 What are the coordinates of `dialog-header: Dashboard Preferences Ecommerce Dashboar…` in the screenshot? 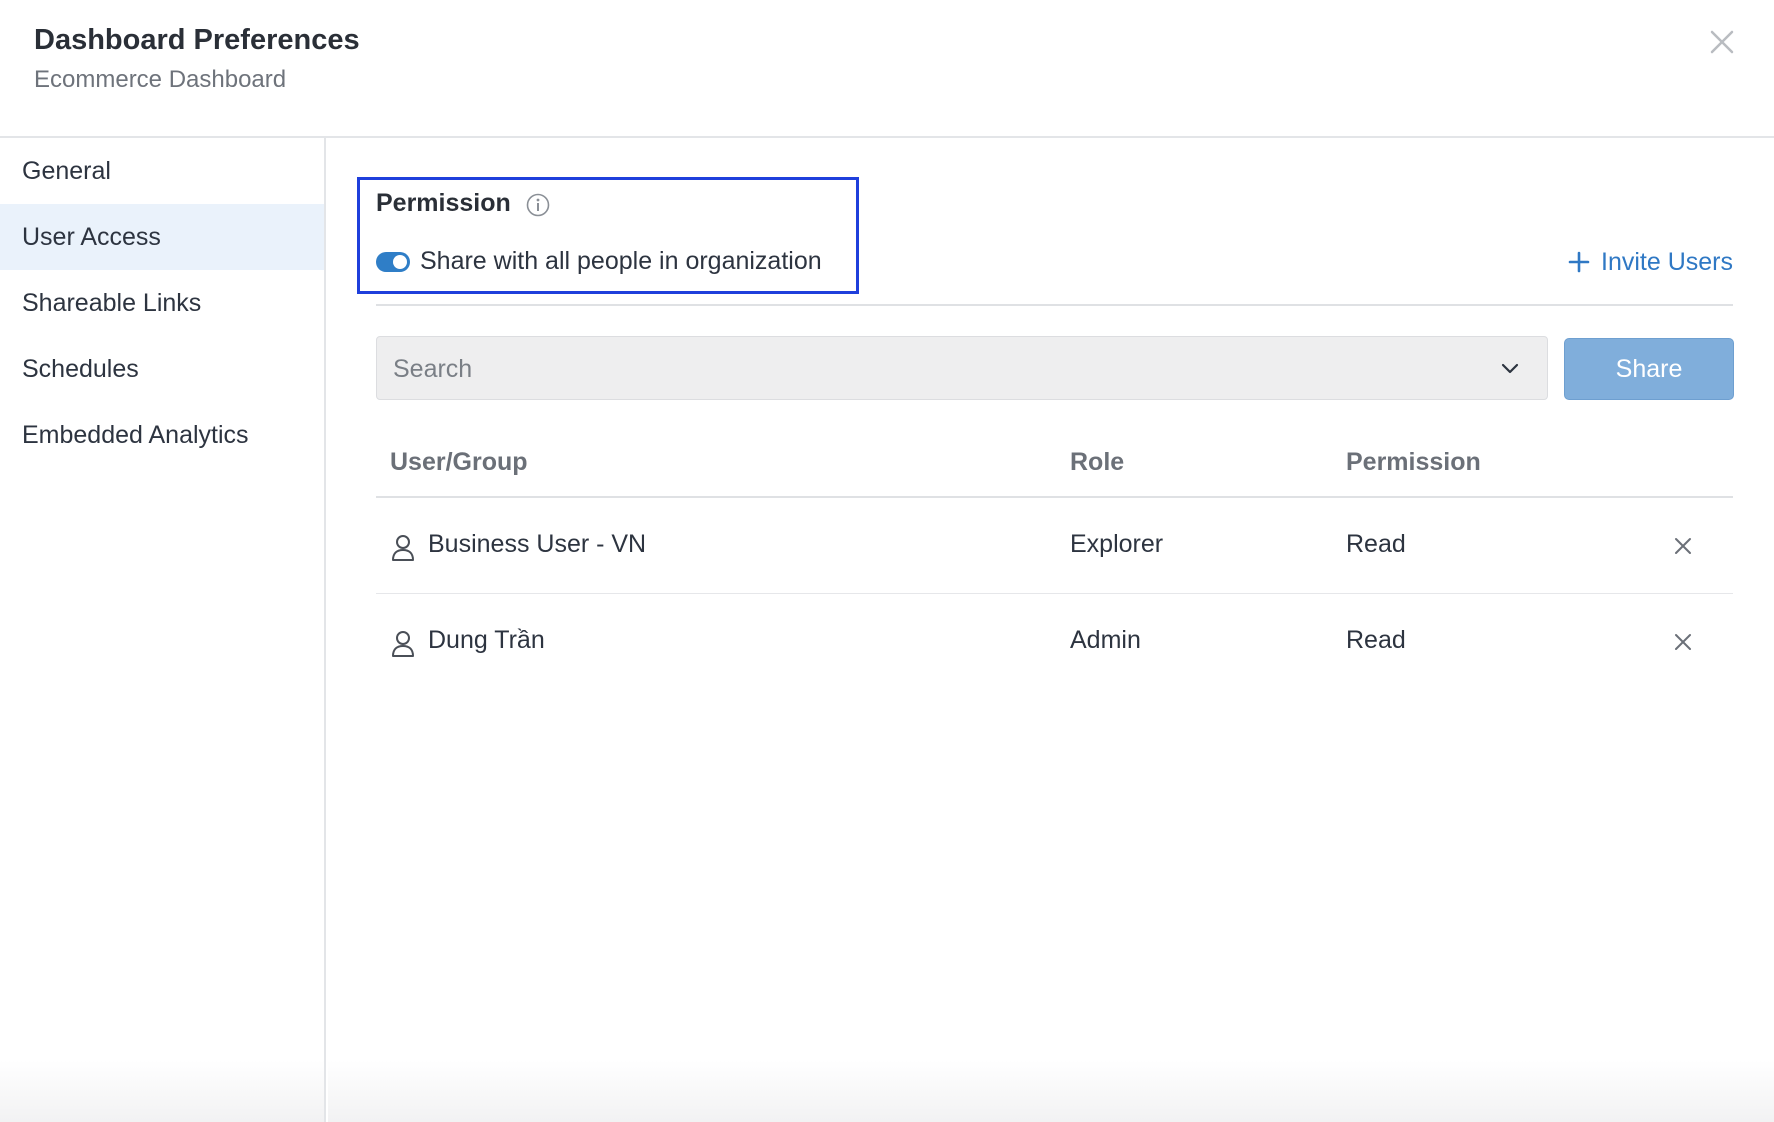 It's located at (887, 69).